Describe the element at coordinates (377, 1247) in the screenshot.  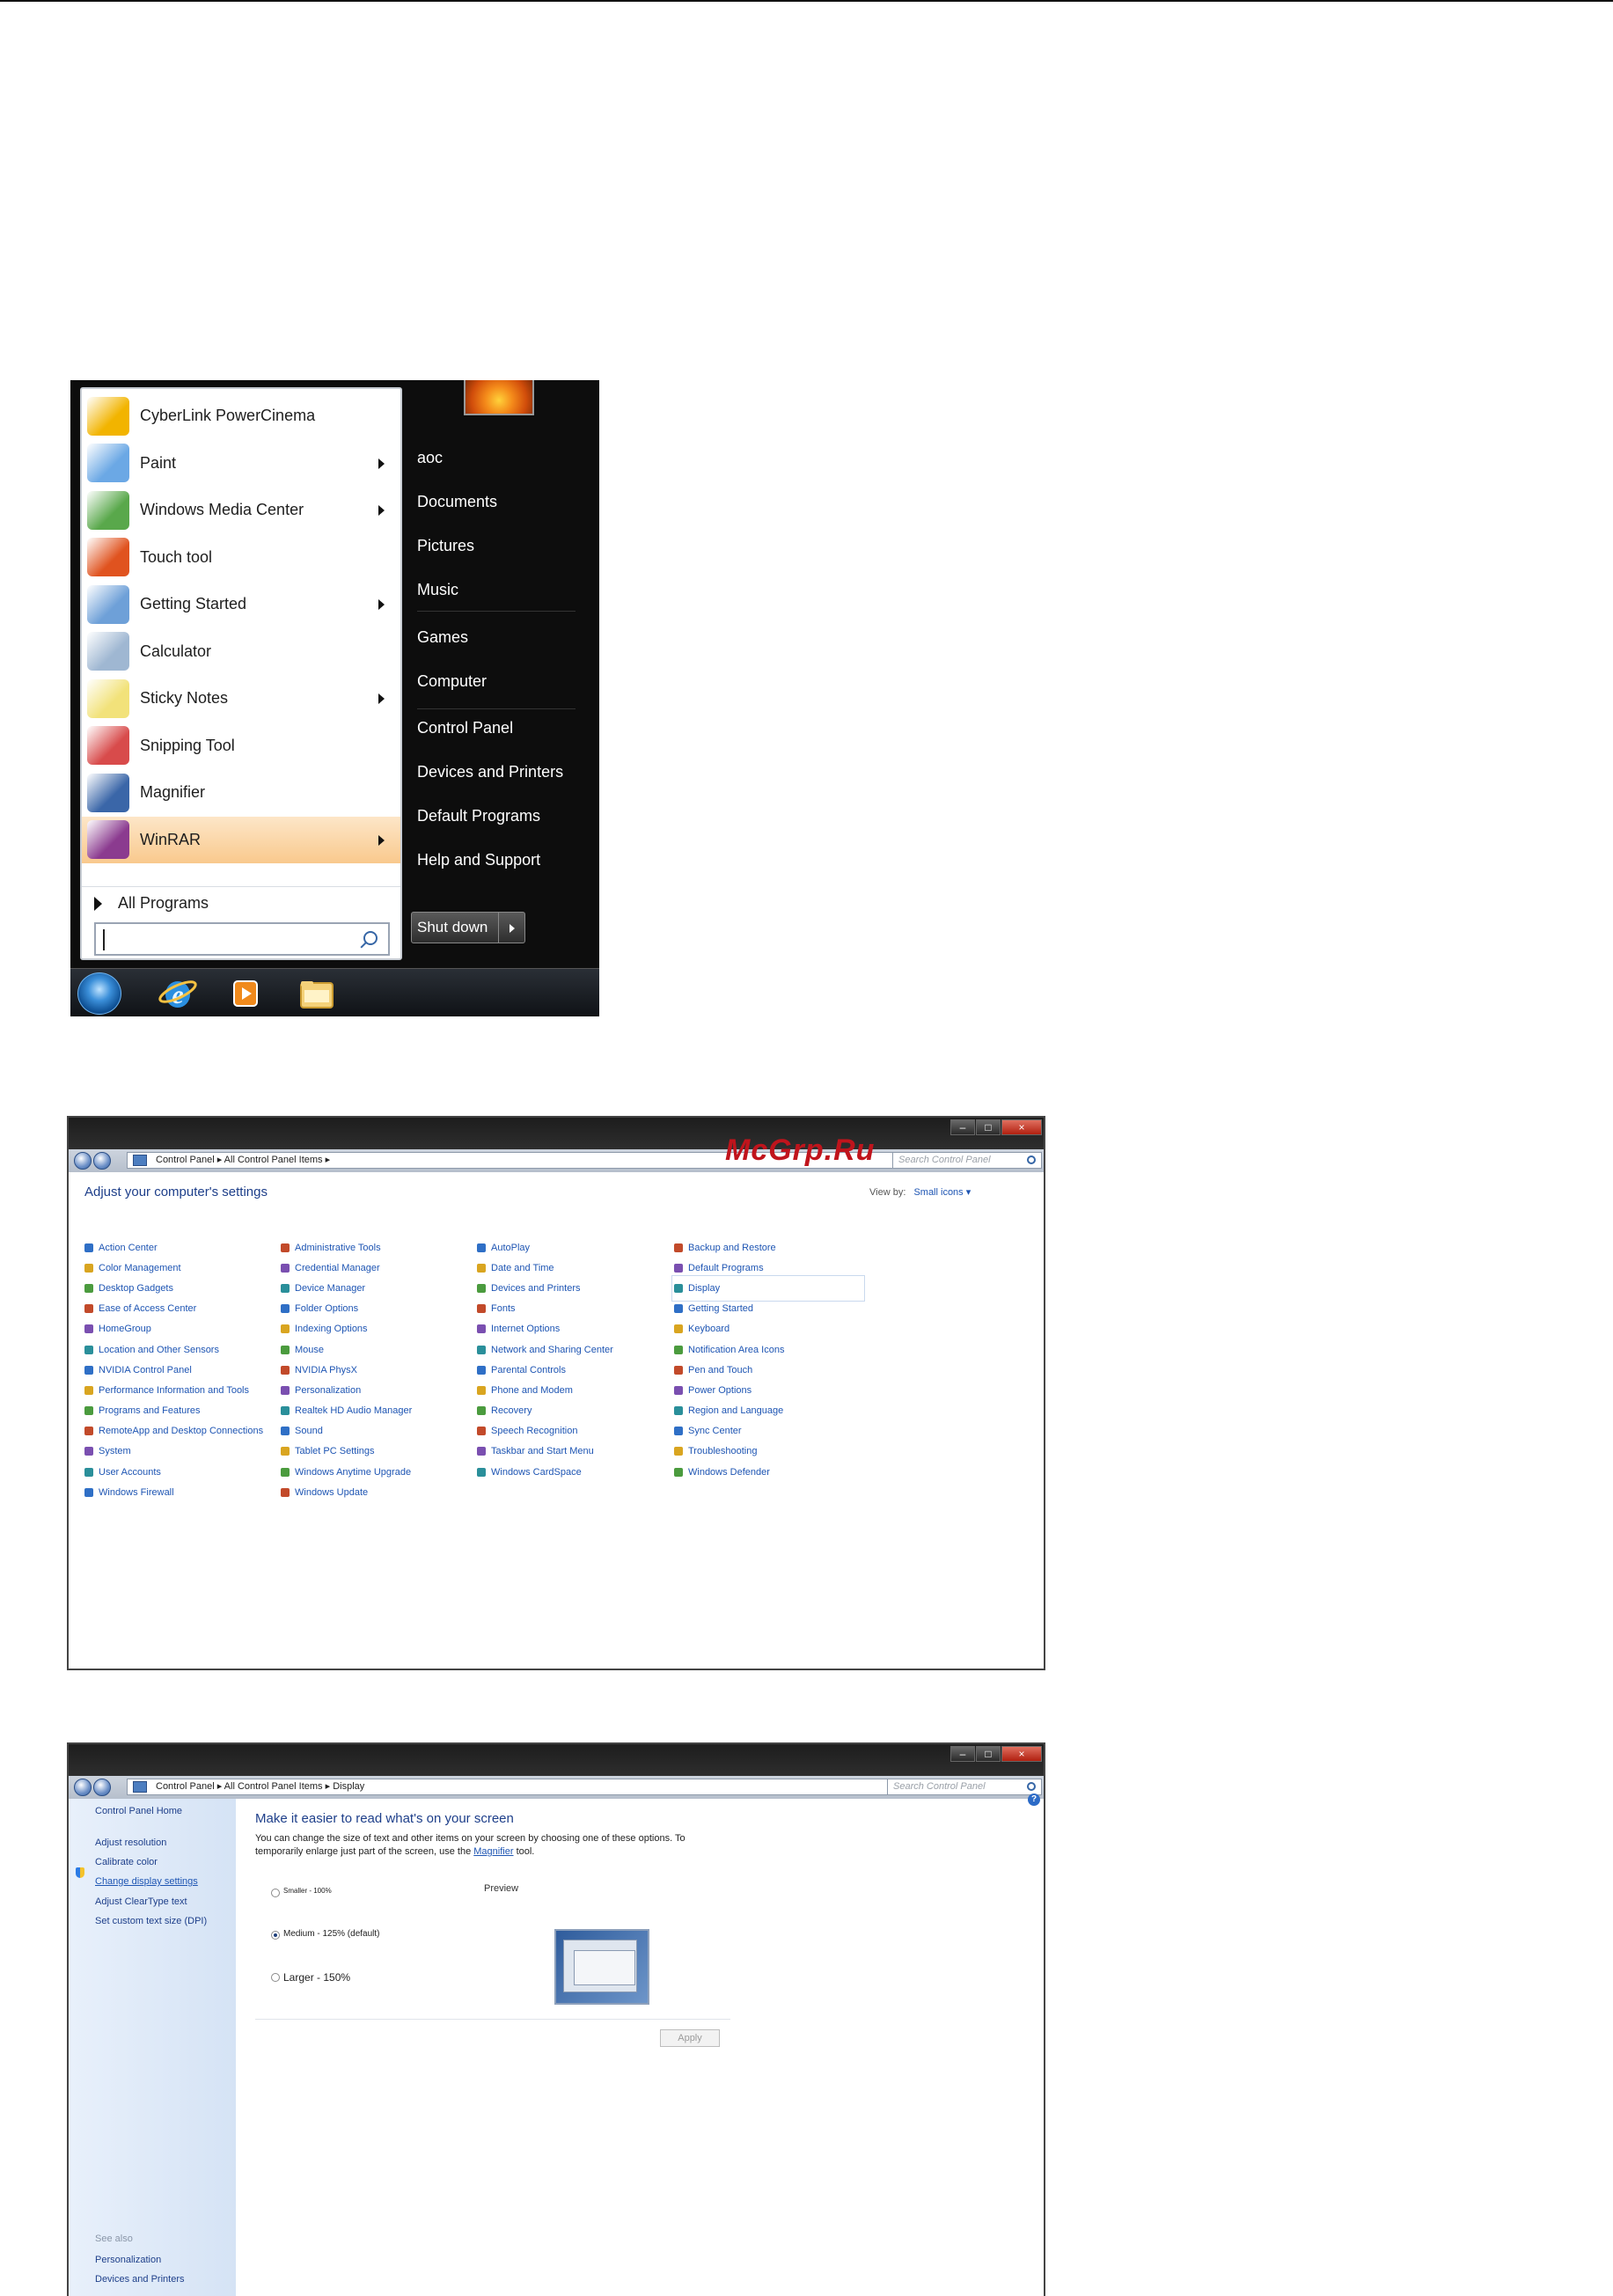
I see `control-panel-item: Administrative Tools` at that location.